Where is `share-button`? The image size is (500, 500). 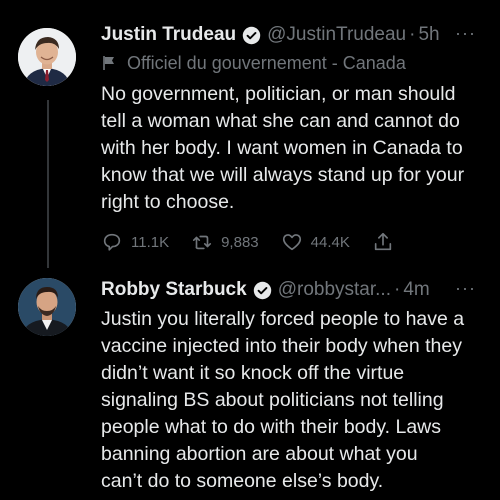
share-button is located at coordinates (387, 242).